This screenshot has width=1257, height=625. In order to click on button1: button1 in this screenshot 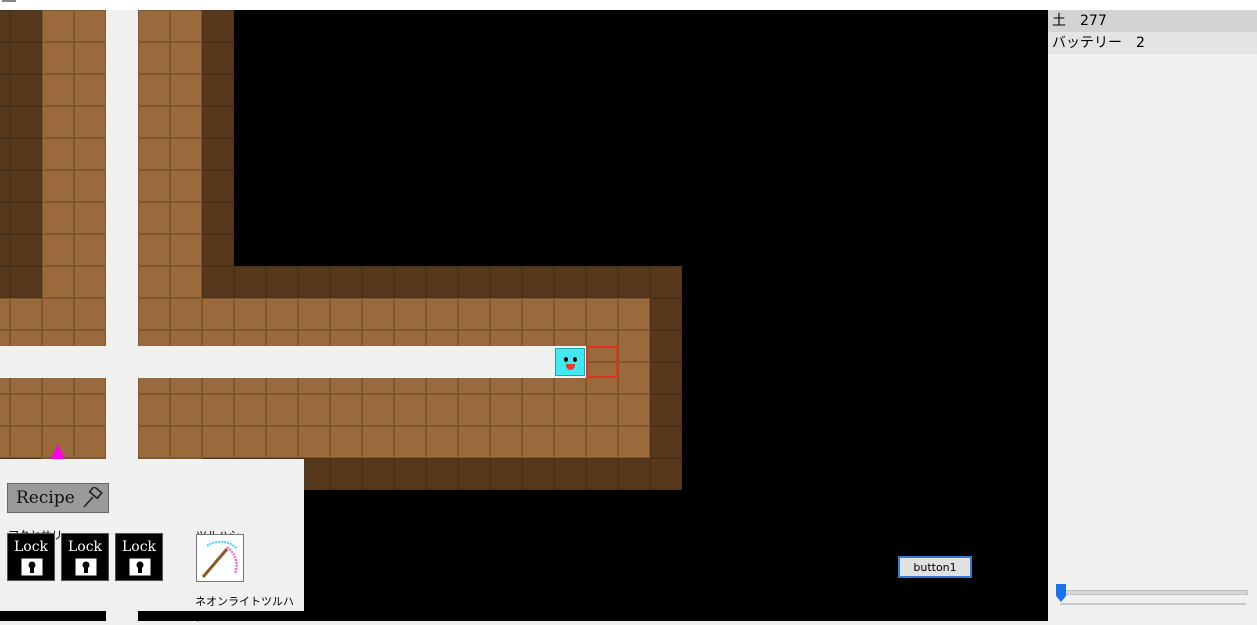, I will do `click(935, 567)`.